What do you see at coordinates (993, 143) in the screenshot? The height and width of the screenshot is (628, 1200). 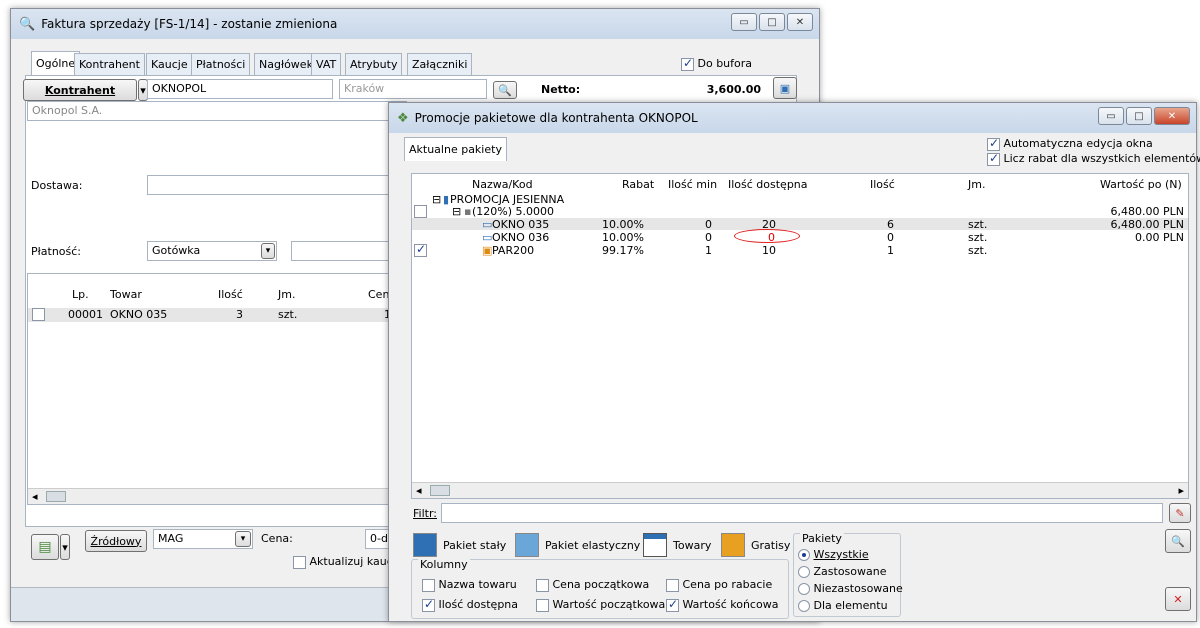 I see `auto-edit-checkbox` at bounding box center [993, 143].